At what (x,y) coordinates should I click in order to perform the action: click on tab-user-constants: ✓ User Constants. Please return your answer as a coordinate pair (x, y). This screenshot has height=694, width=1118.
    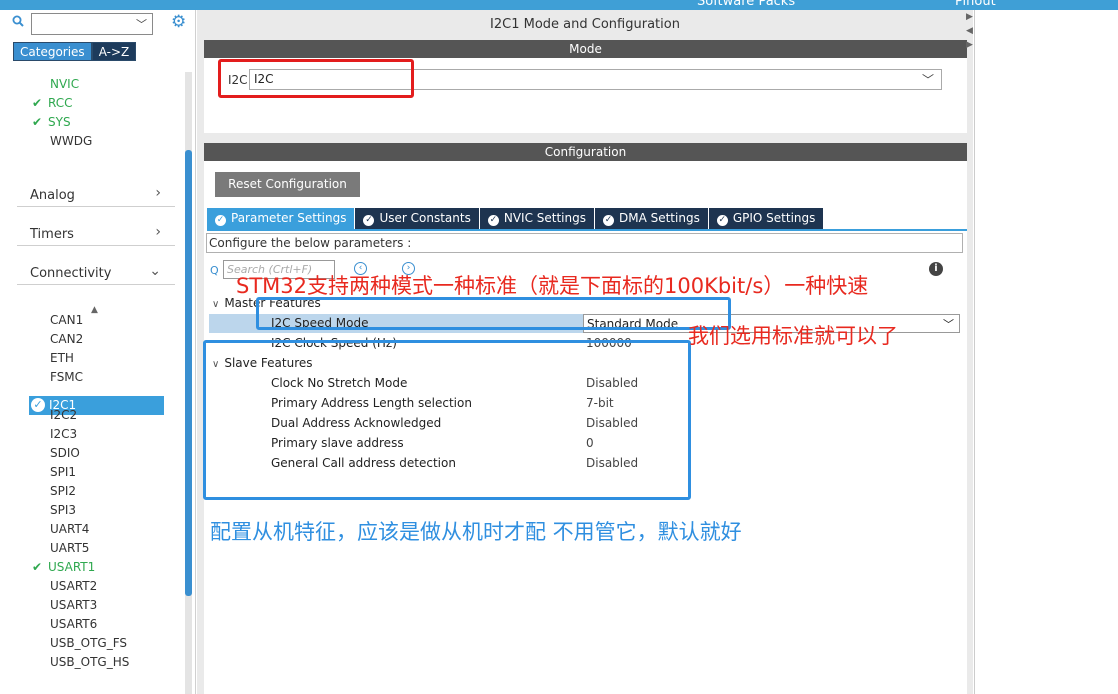
    Looking at the image, I should click on (417, 218).